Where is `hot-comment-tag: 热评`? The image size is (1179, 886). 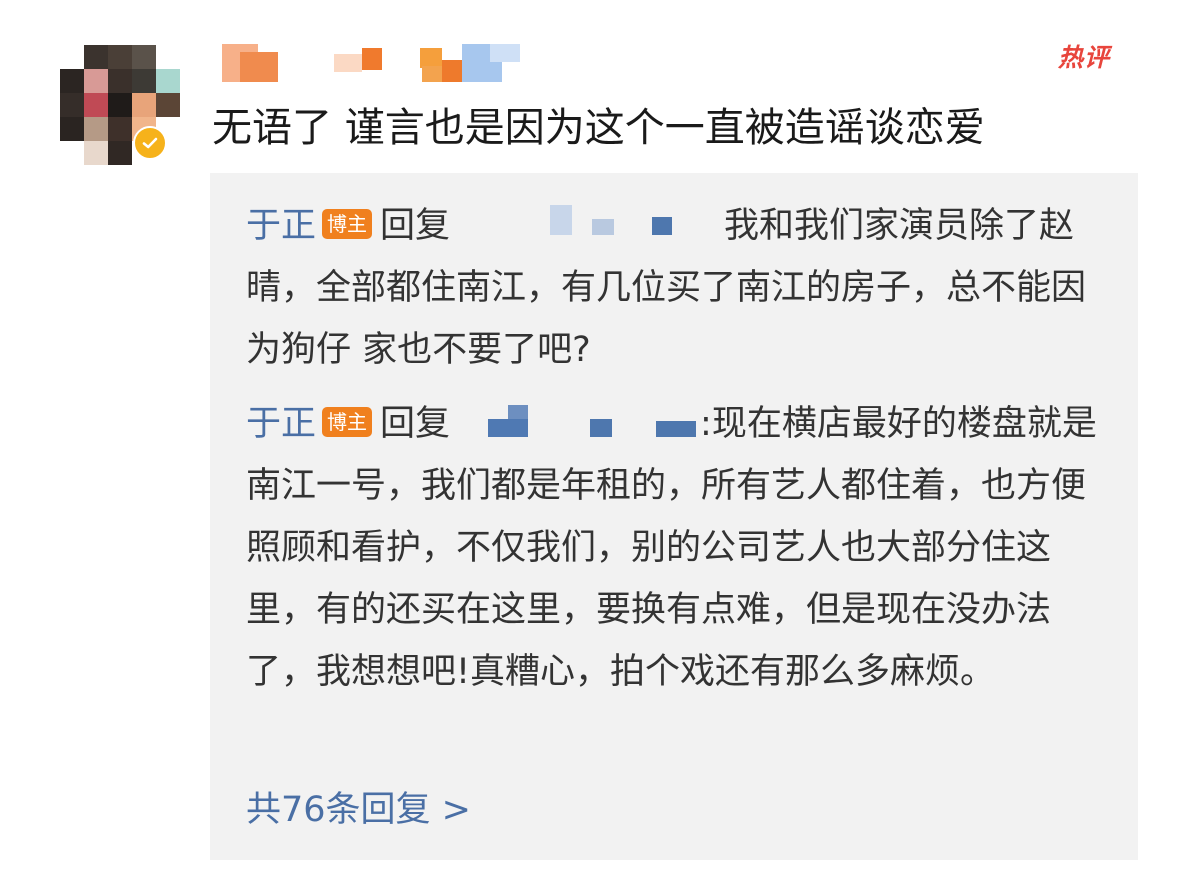 hot-comment-tag: 热评 is located at coordinates (1084, 57).